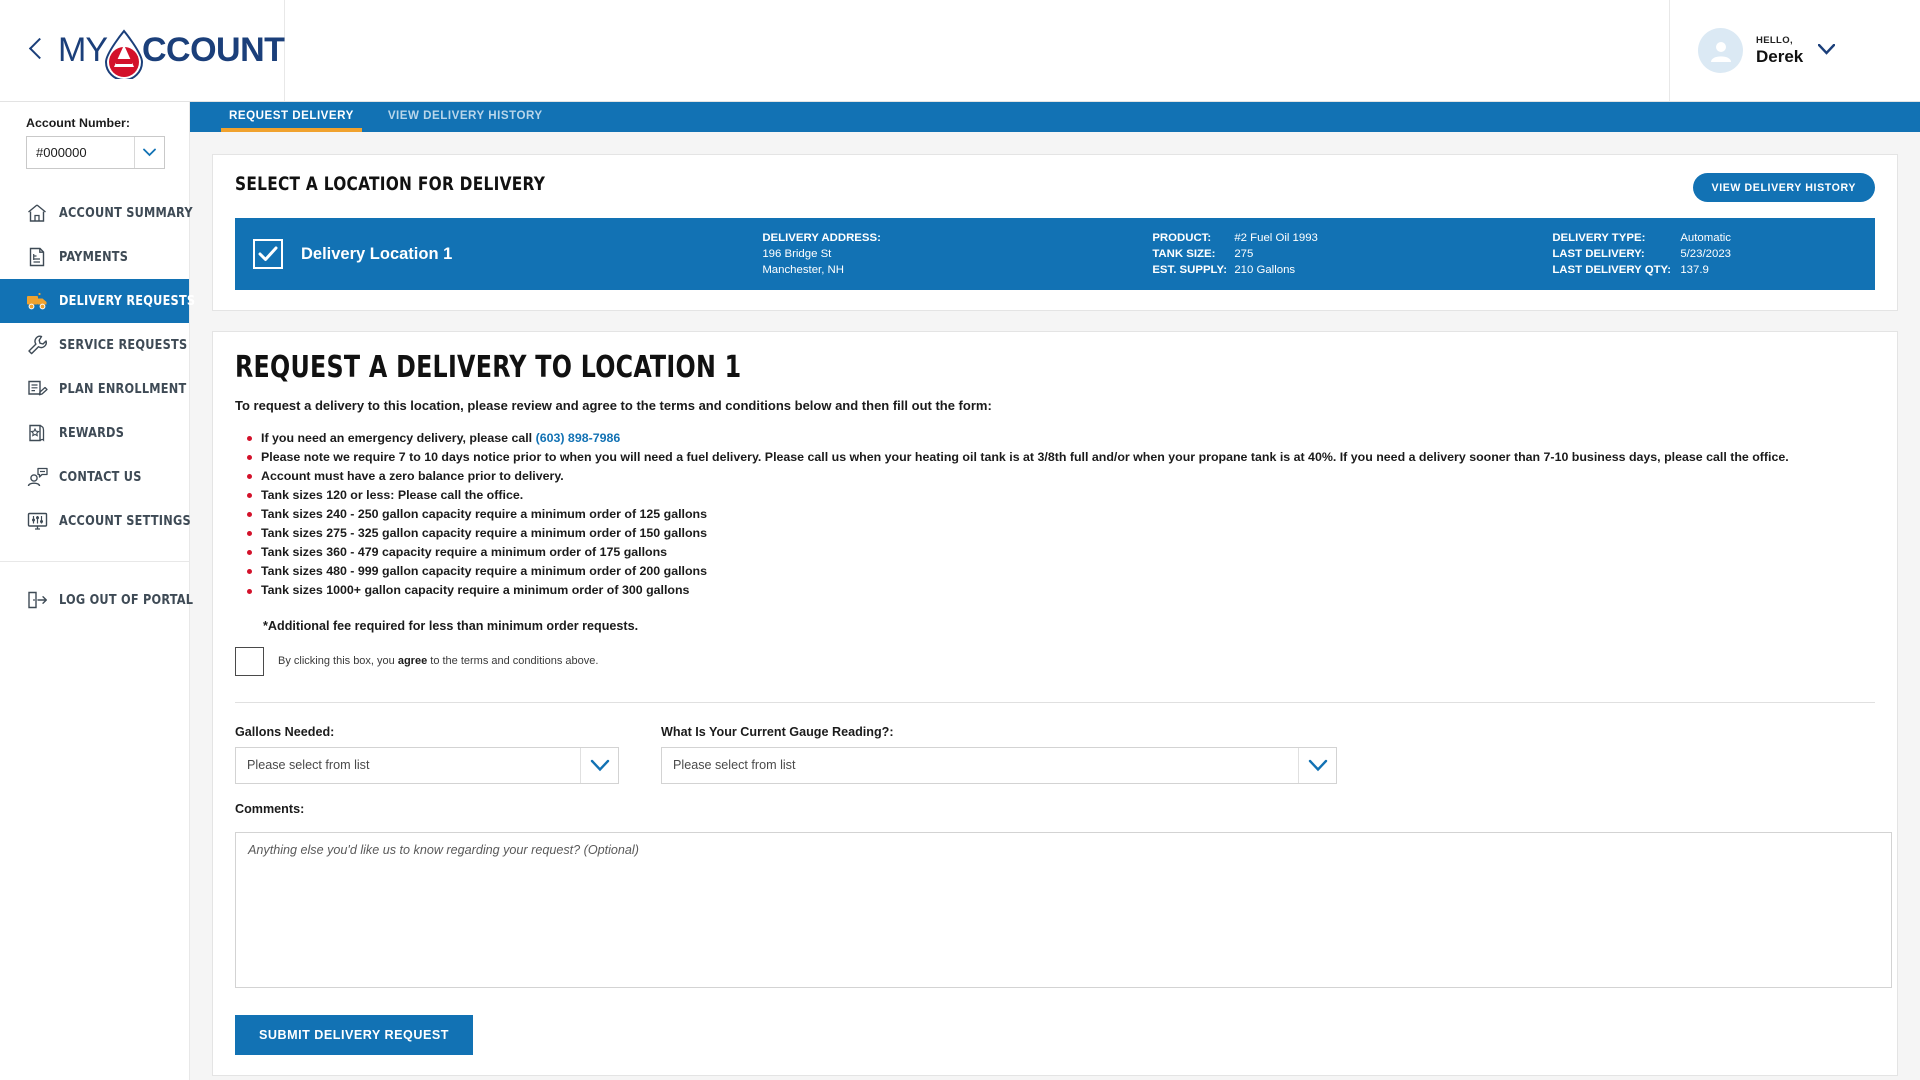 The image size is (1920, 1080). I want to click on sidebar-item-label: Payments, so click(94, 257).